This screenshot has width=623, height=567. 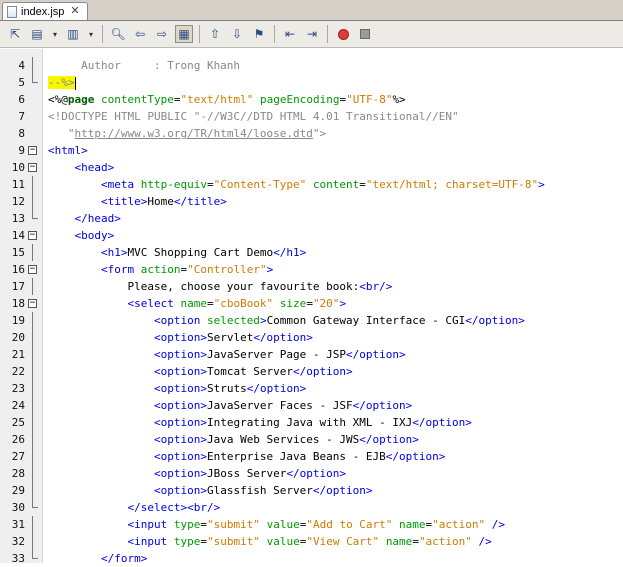 I want to click on line-number: 16, so click(x=18, y=269).